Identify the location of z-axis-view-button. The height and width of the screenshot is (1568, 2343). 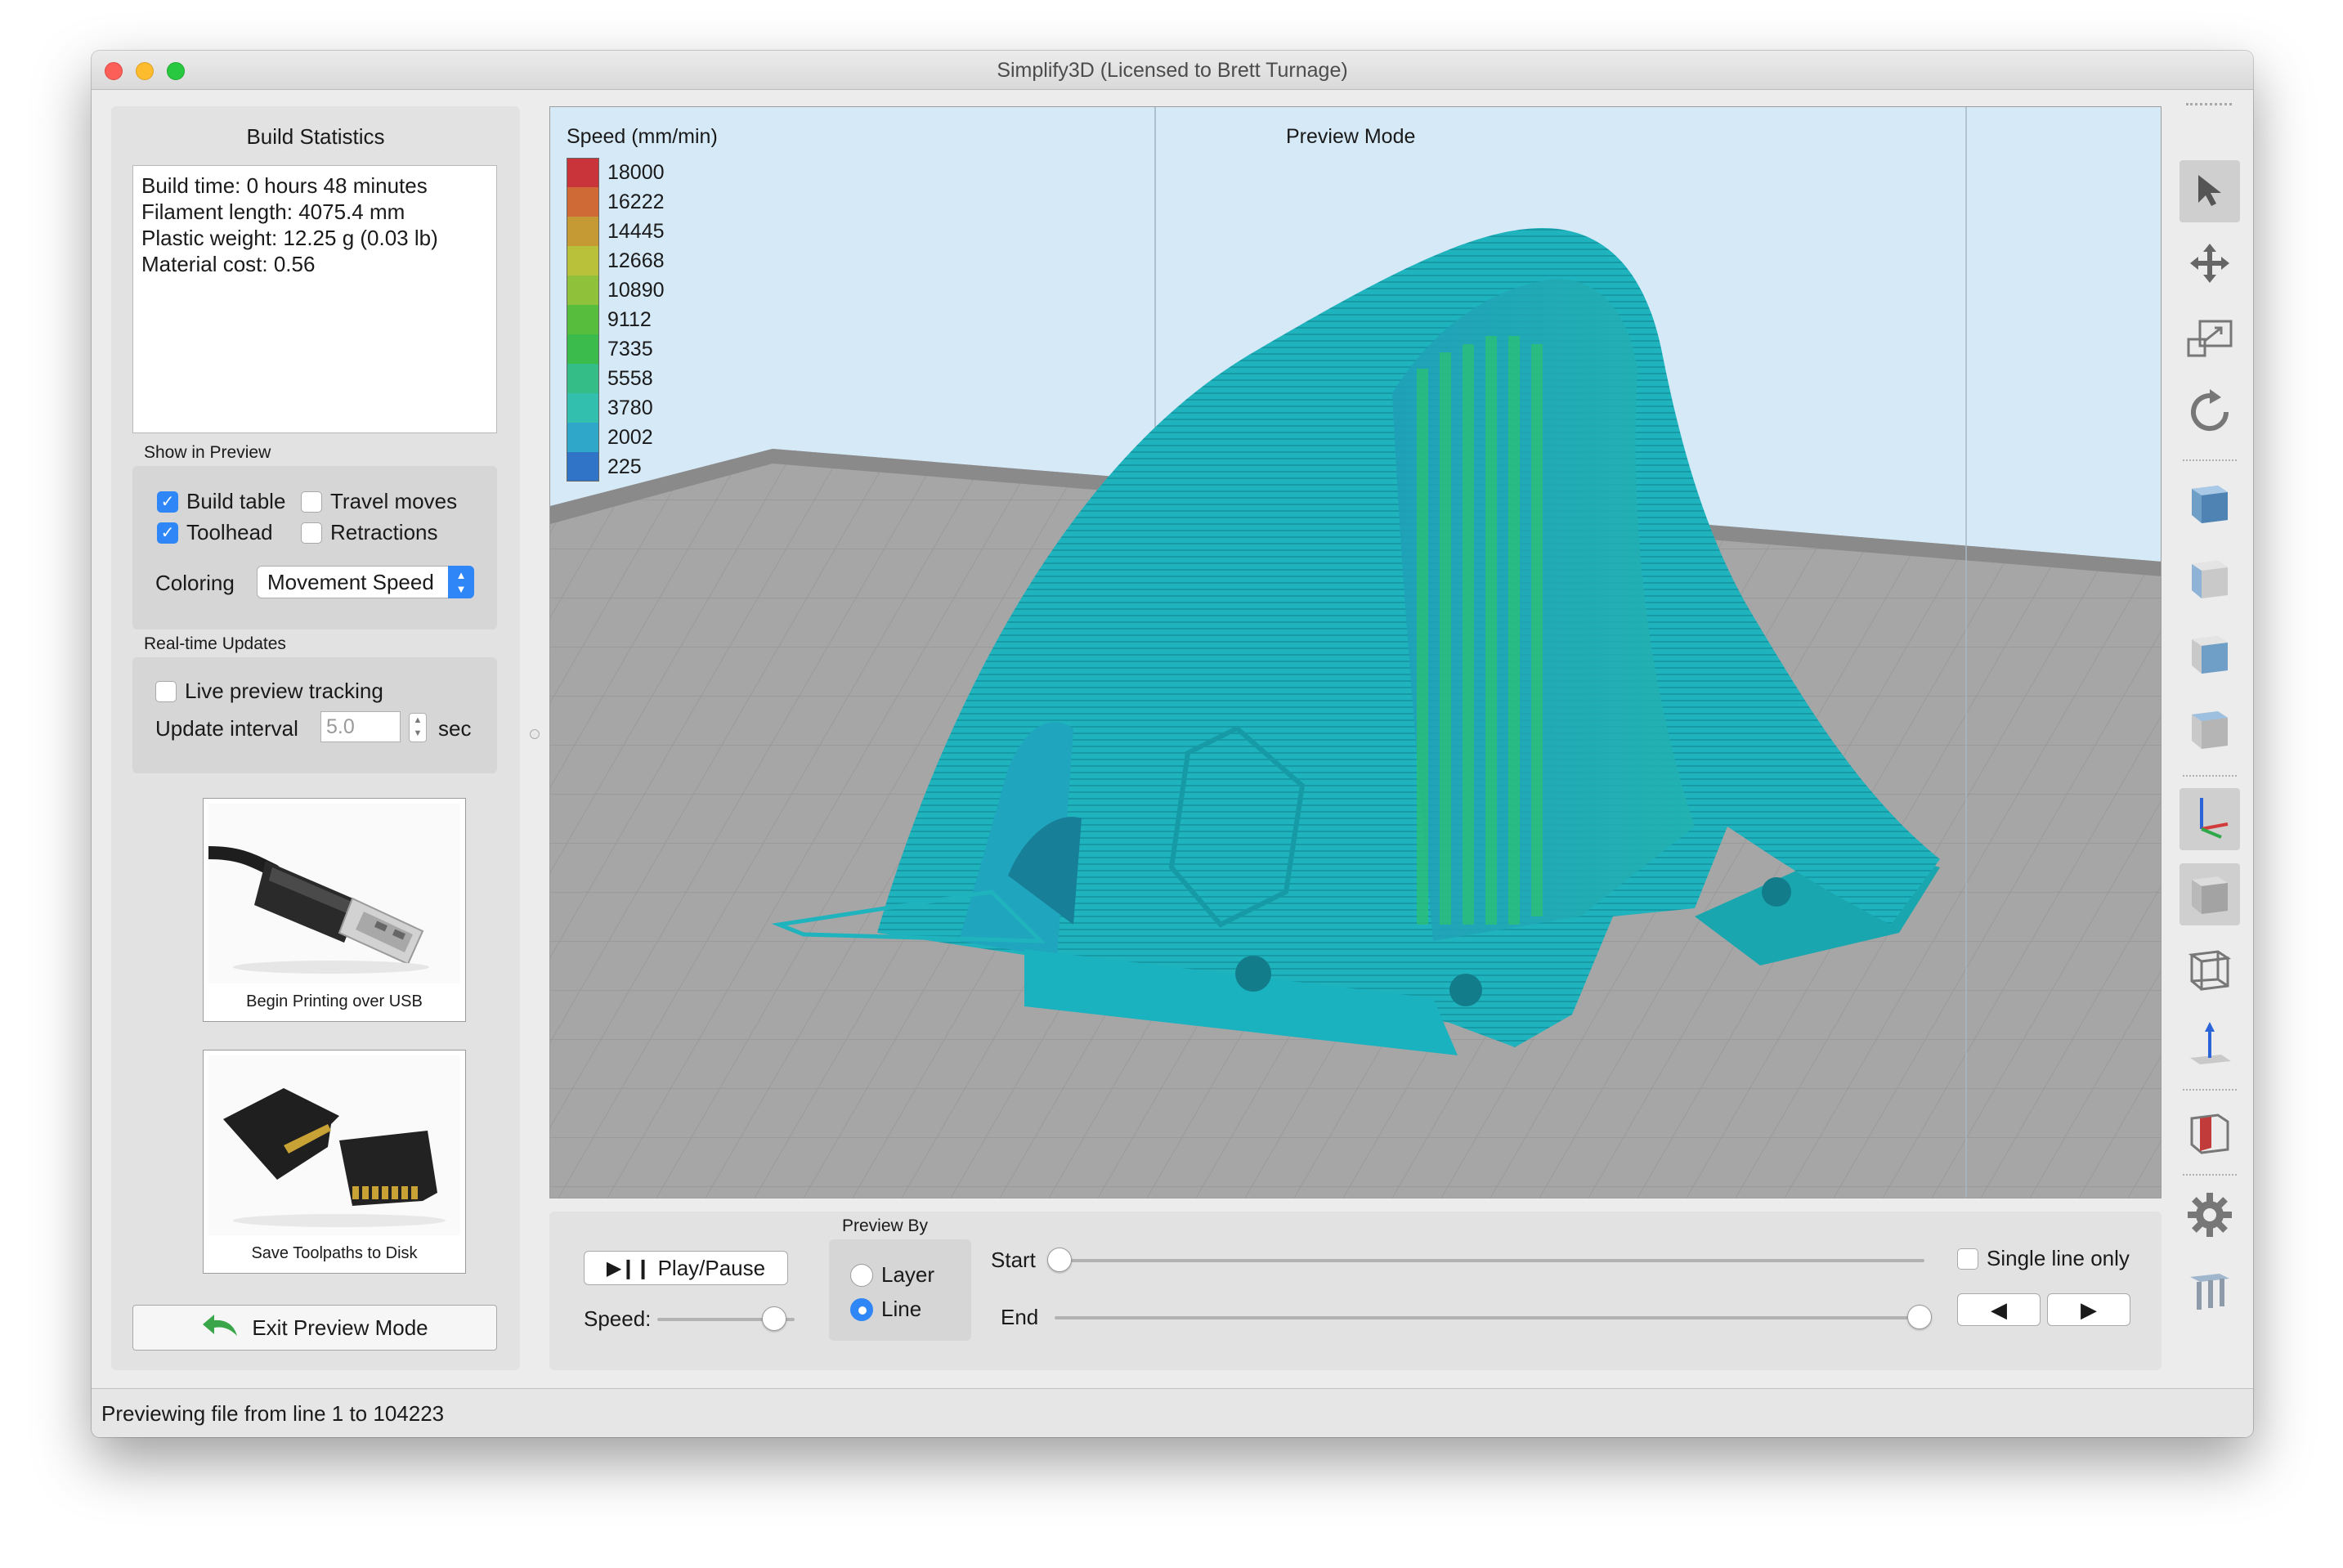
(2209, 1045).